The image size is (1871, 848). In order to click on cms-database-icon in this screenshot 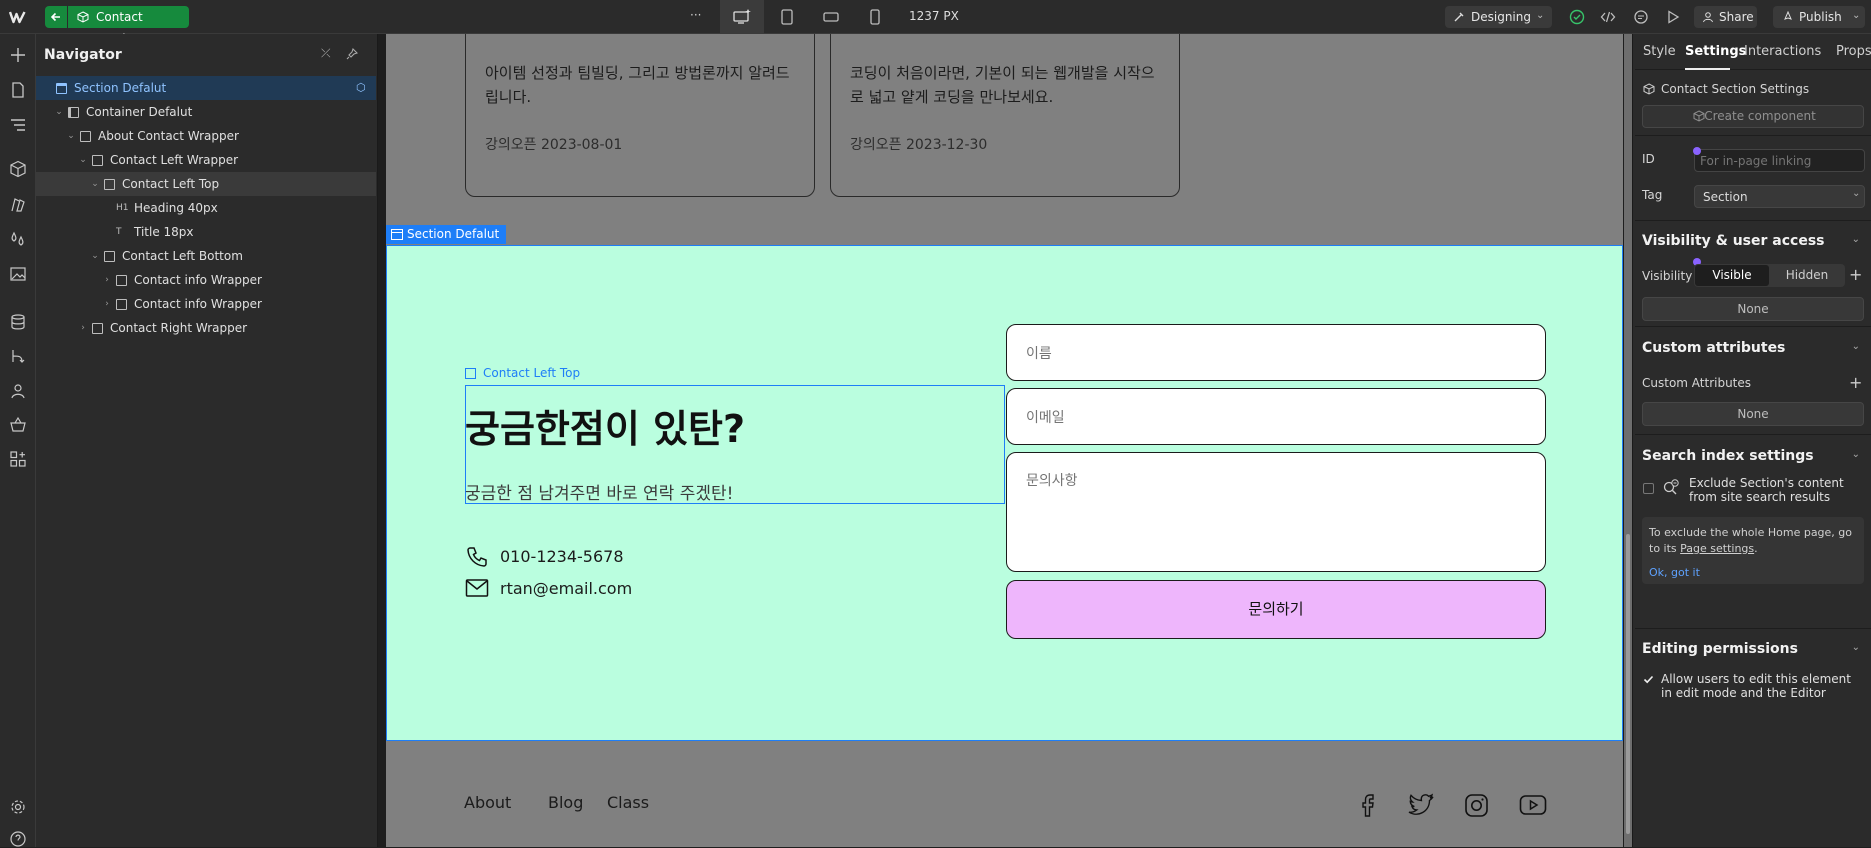, I will do `click(18, 322)`.